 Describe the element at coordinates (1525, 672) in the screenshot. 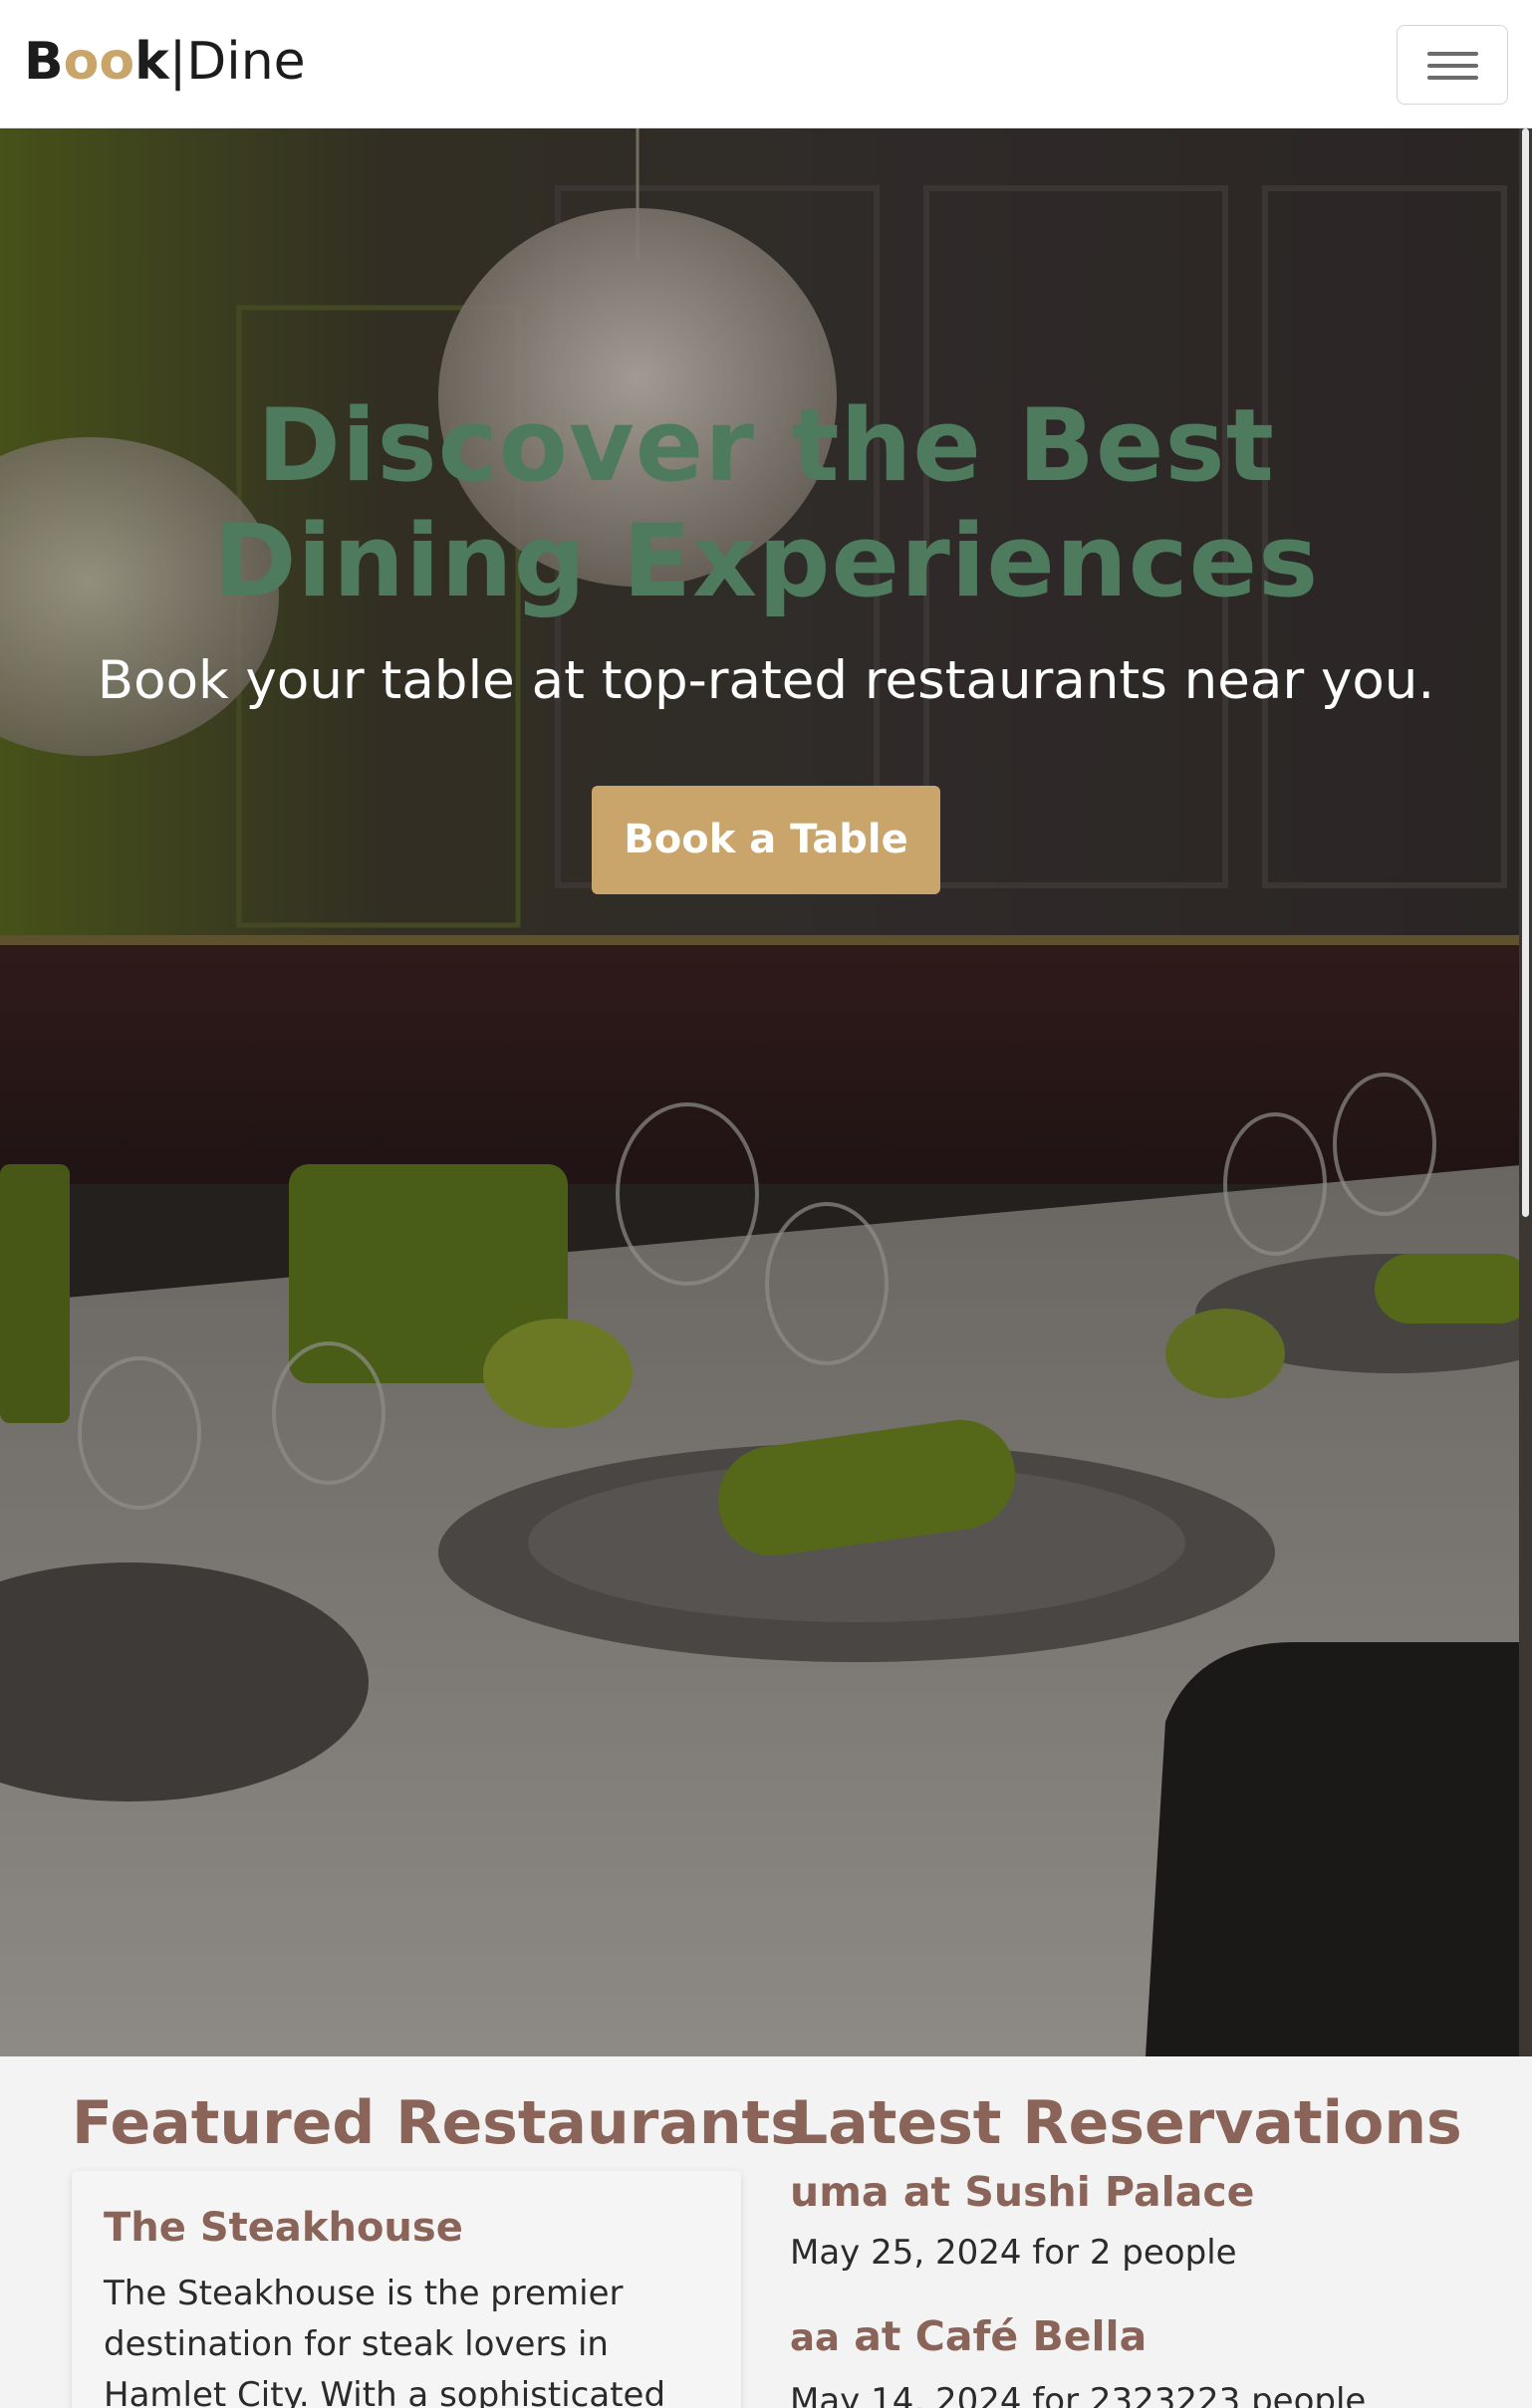

I see `scrollbar-thumb` at that location.